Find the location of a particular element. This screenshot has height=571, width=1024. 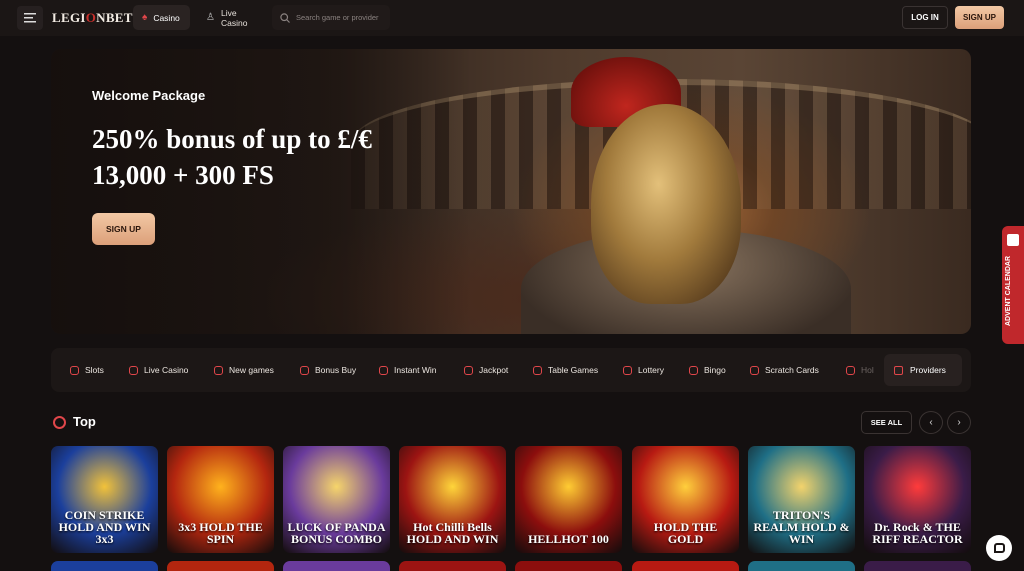

menu-button is located at coordinates (30, 18).